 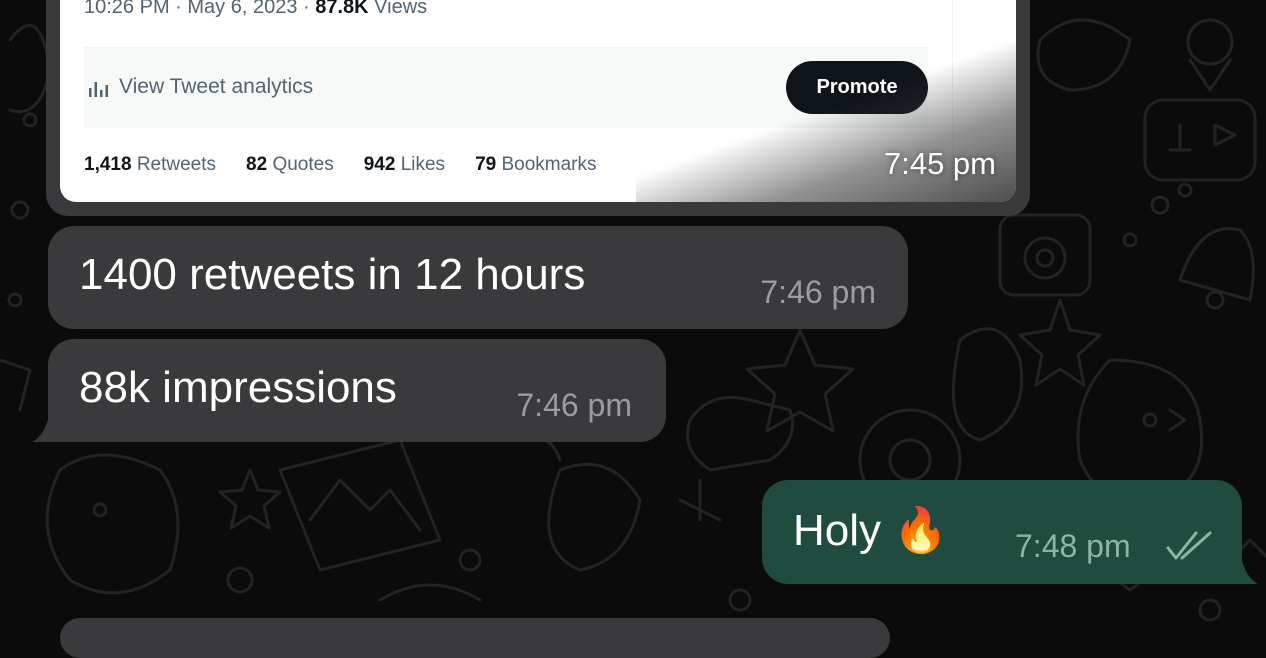 What do you see at coordinates (216, 87) in the screenshot?
I see `view-tweet-analytics-link: View Tweet analytics` at bounding box center [216, 87].